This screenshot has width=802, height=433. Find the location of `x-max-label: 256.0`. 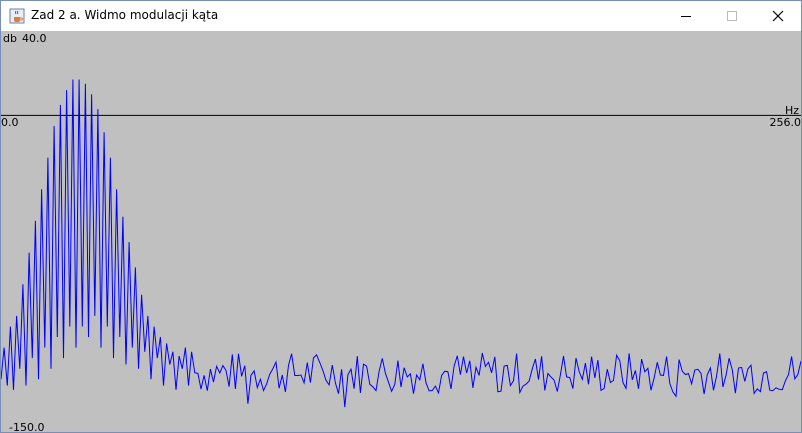

x-max-label: 256.0 is located at coordinates (785, 122).